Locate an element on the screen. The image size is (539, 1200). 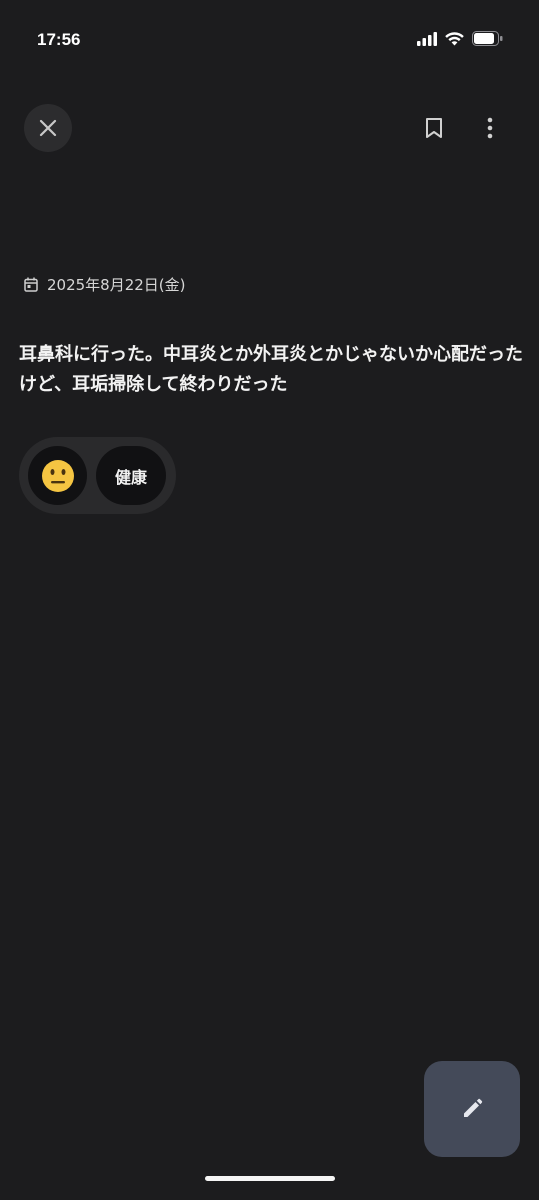
tag-chip-label: 健康 is located at coordinates (130, 477).